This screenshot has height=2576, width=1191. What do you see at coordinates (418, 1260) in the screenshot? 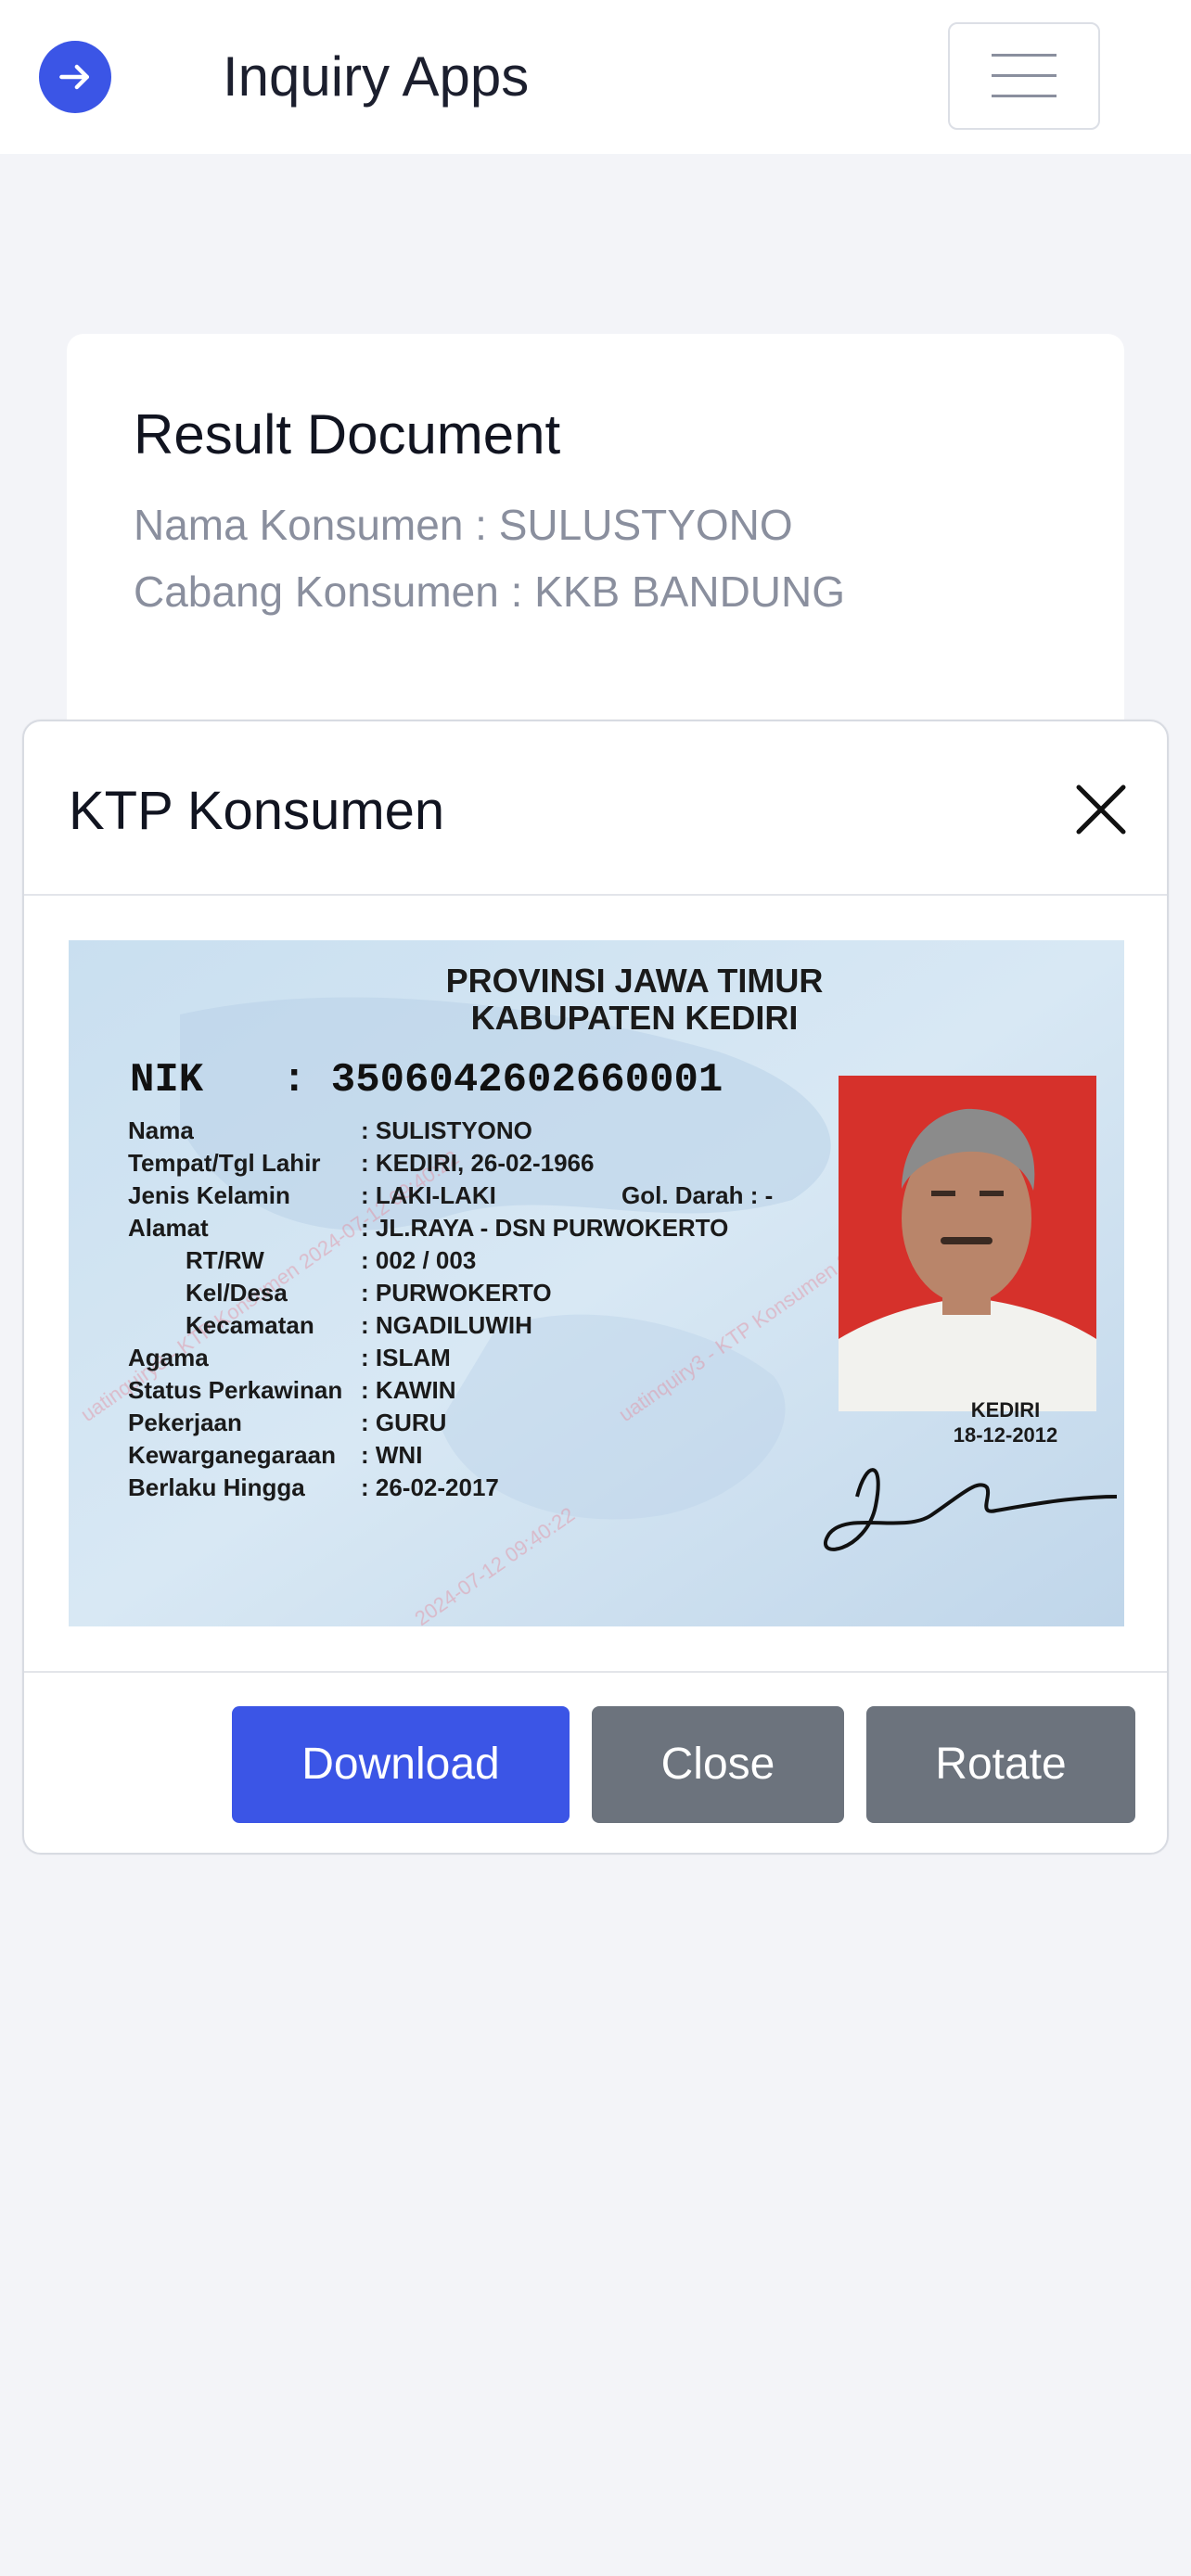
I see `ktp-field-value: : 002 / 003` at bounding box center [418, 1260].